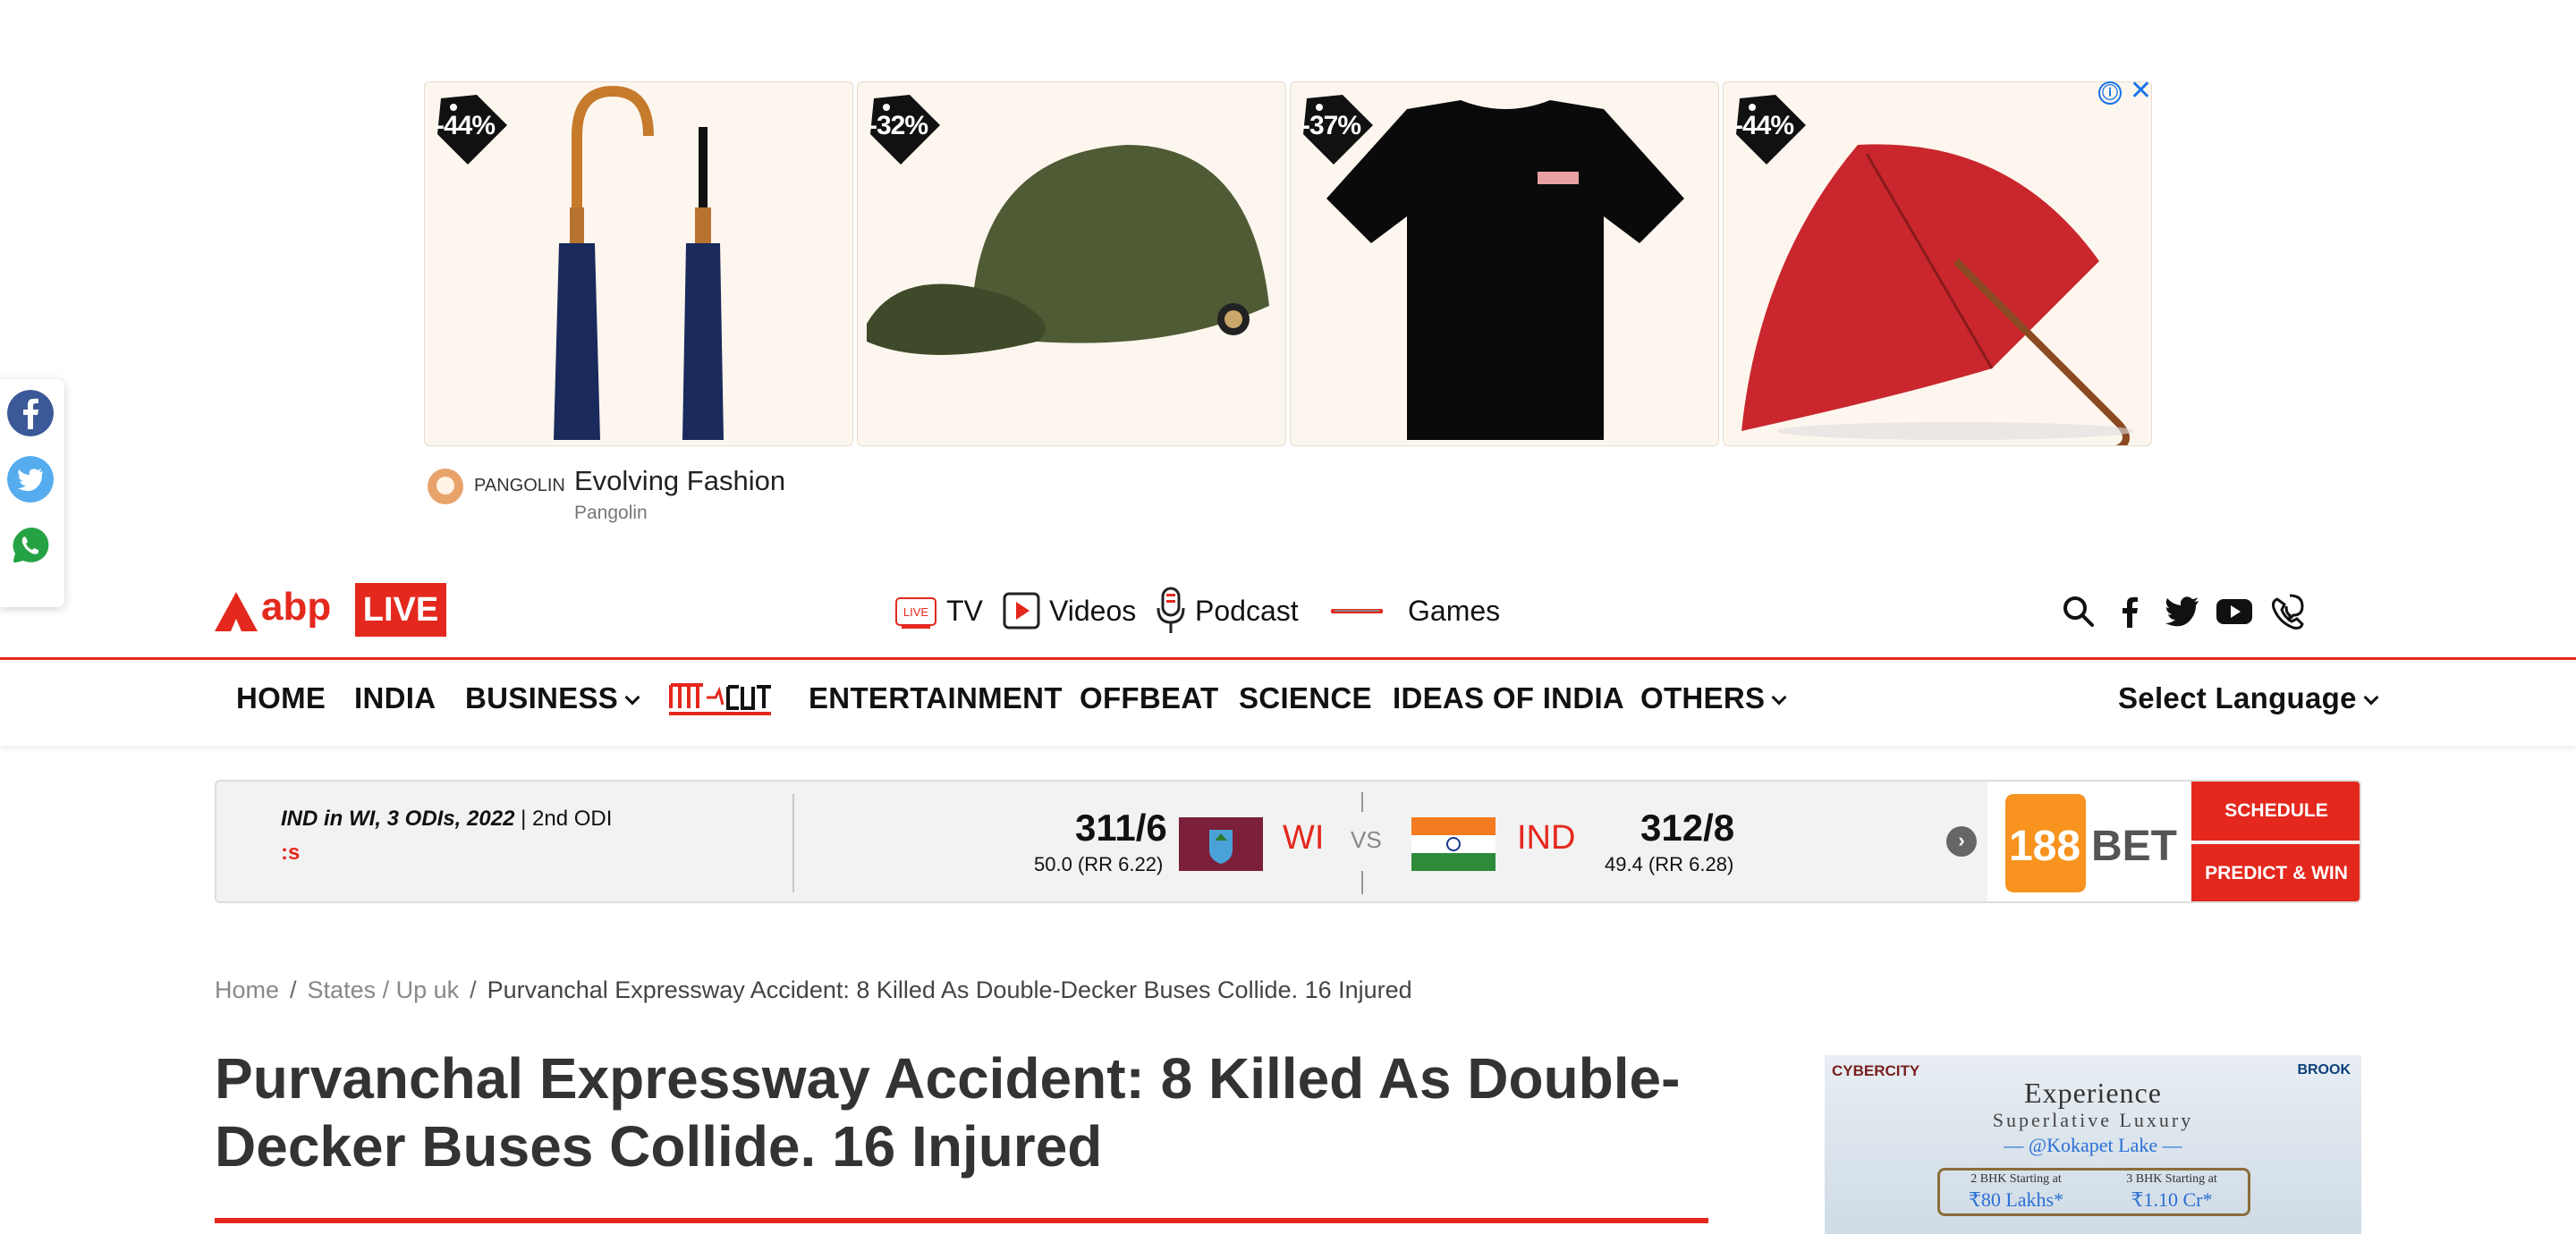 This screenshot has height=1234, width=2576. Describe the element at coordinates (2234, 611) in the screenshot. I see `youtube-icon` at that location.